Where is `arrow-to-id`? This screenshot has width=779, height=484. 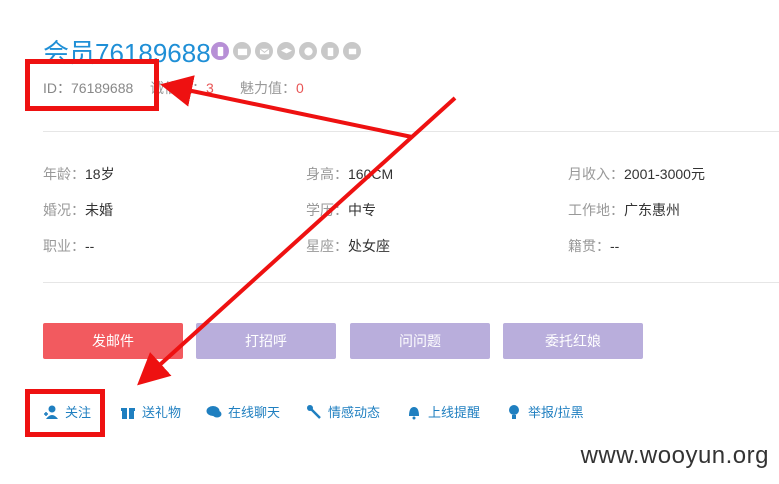
arrow-to-id is located at coordinates (286, 107).